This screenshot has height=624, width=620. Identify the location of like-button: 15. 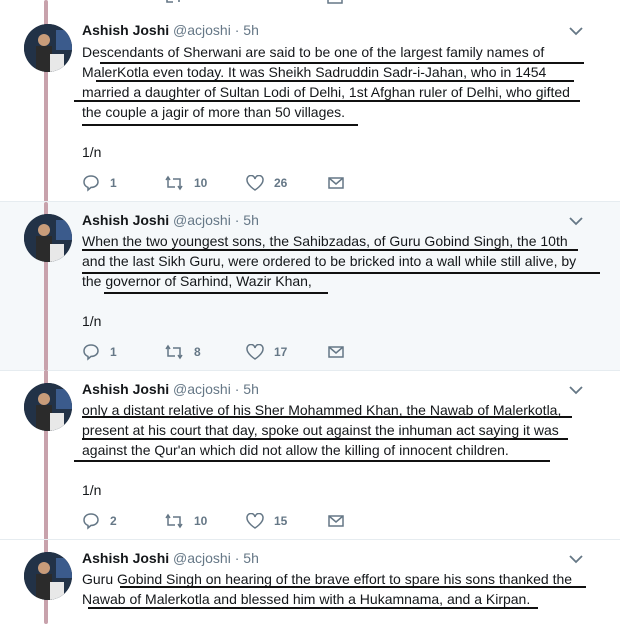
(266, 521).